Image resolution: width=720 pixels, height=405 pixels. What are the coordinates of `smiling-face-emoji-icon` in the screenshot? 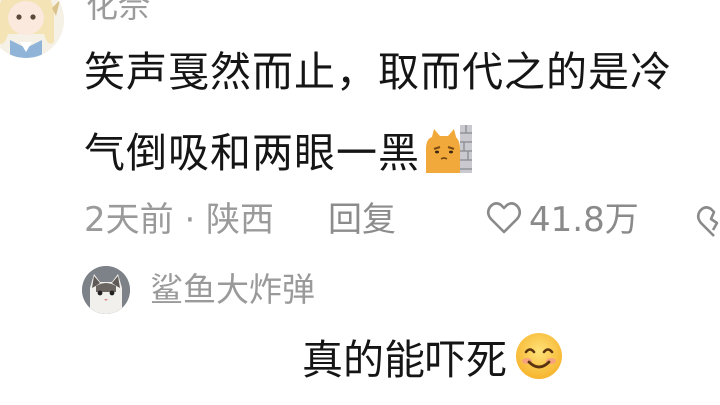 It's located at (539, 356).